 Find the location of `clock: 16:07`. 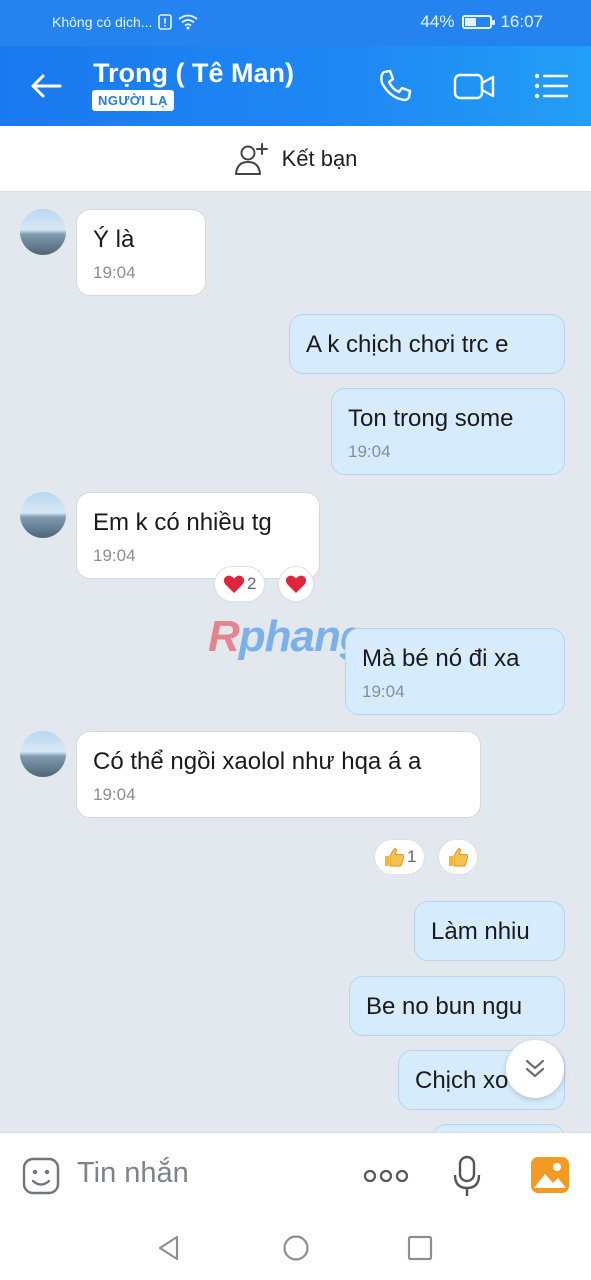

clock: 16:07 is located at coordinates (521, 21).